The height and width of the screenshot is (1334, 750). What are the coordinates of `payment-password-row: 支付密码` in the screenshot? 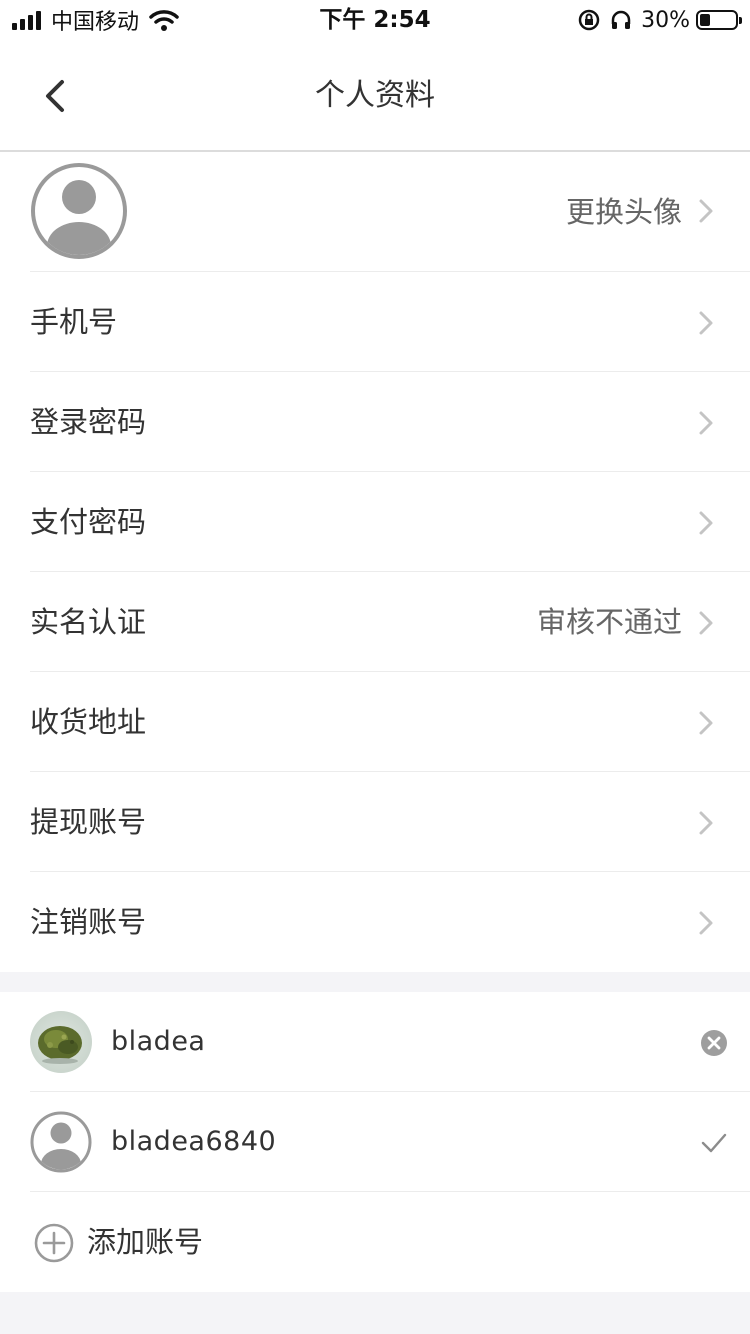 It's located at (390, 522).